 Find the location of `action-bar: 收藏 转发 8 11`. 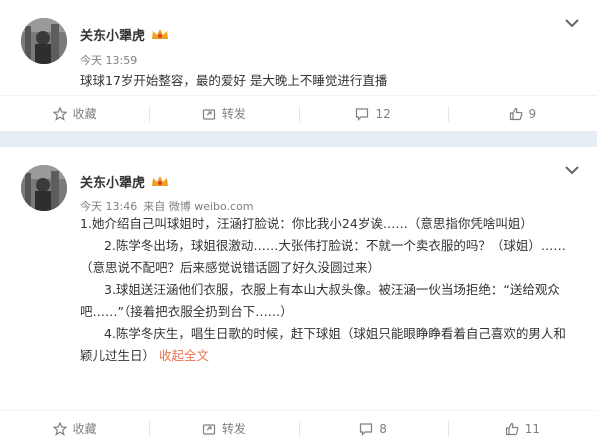

action-bar: 收藏 转发 8 11 is located at coordinates (298, 428).